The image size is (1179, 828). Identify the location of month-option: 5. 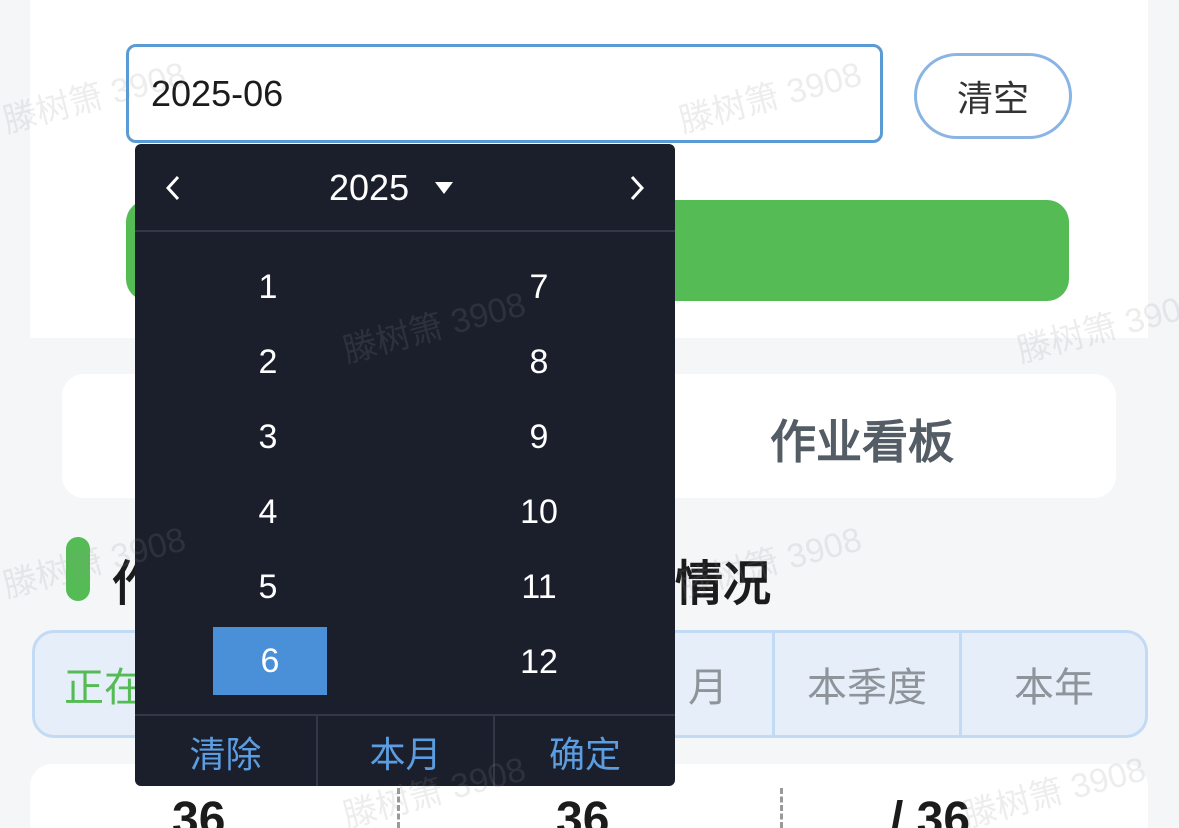
(268, 587).